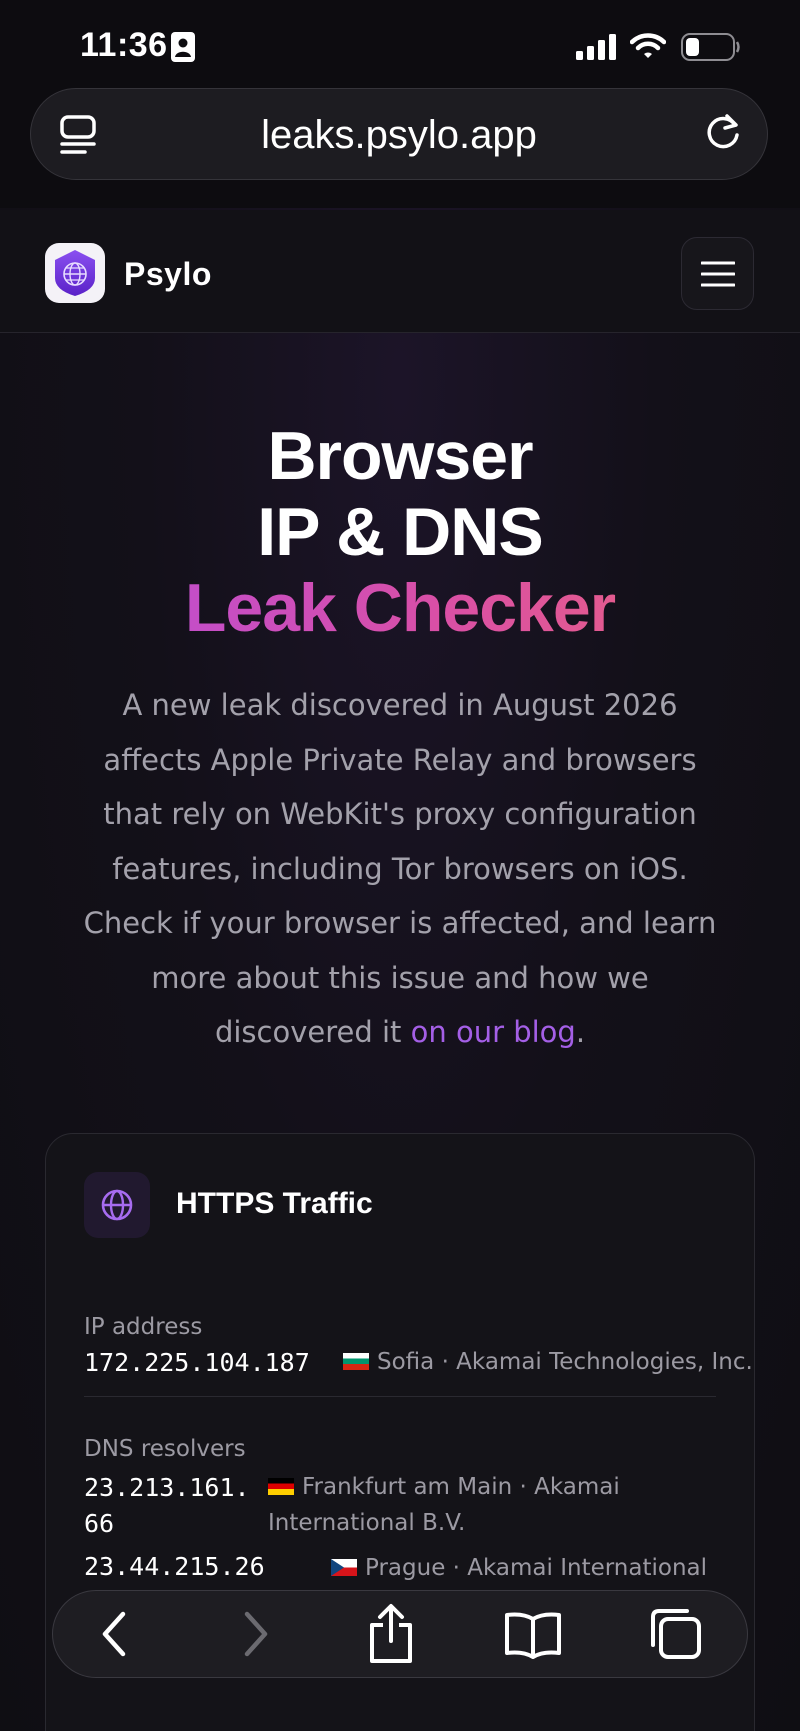  I want to click on czechia-flag-icon, so click(344, 1567).